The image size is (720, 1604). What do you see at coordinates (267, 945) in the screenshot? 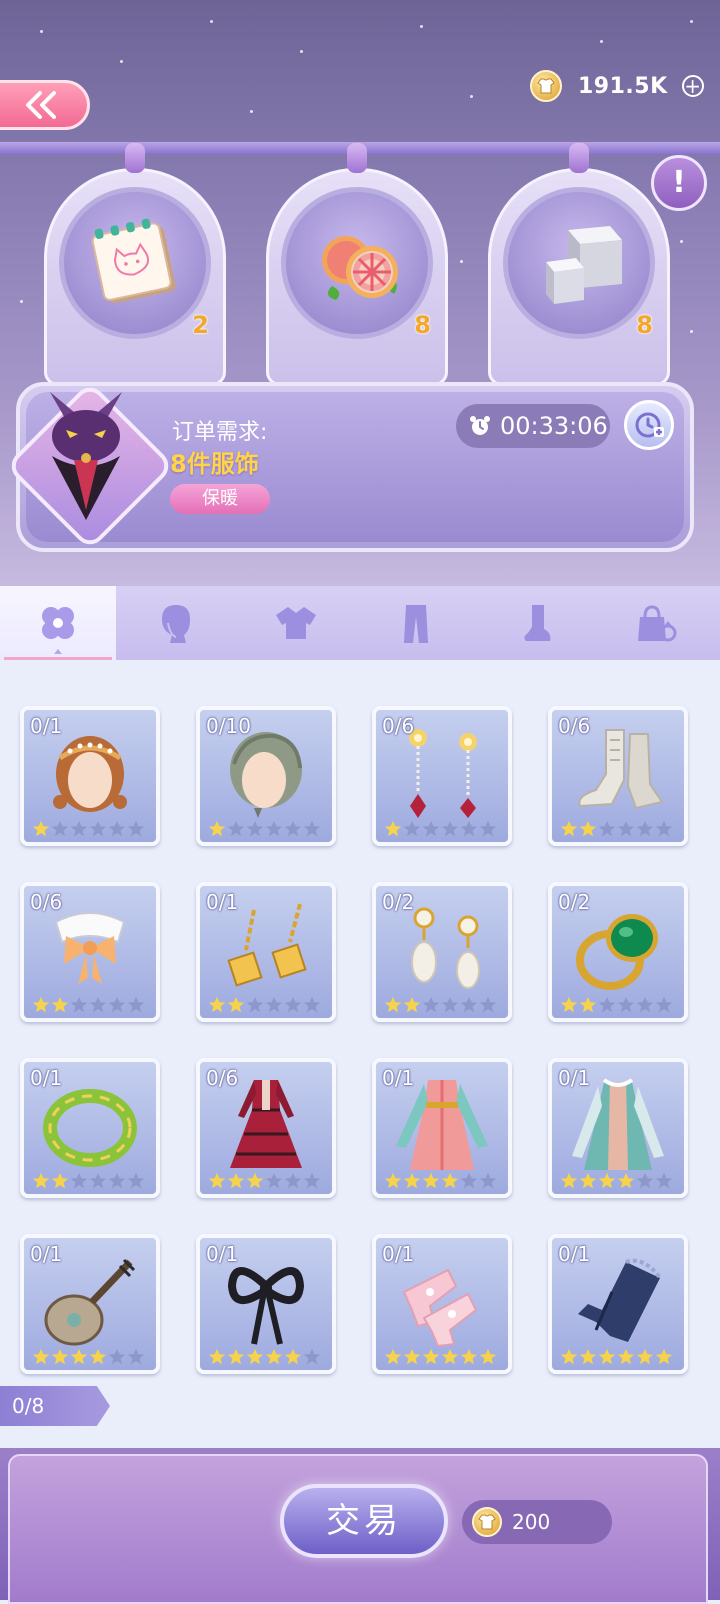
I see `gold-chain-earrings-icon` at bounding box center [267, 945].